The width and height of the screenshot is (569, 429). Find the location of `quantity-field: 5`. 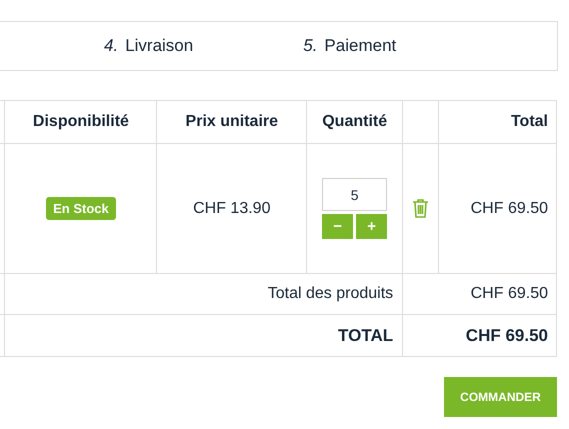

quantity-field: 5 is located at coordinates (355, 194).